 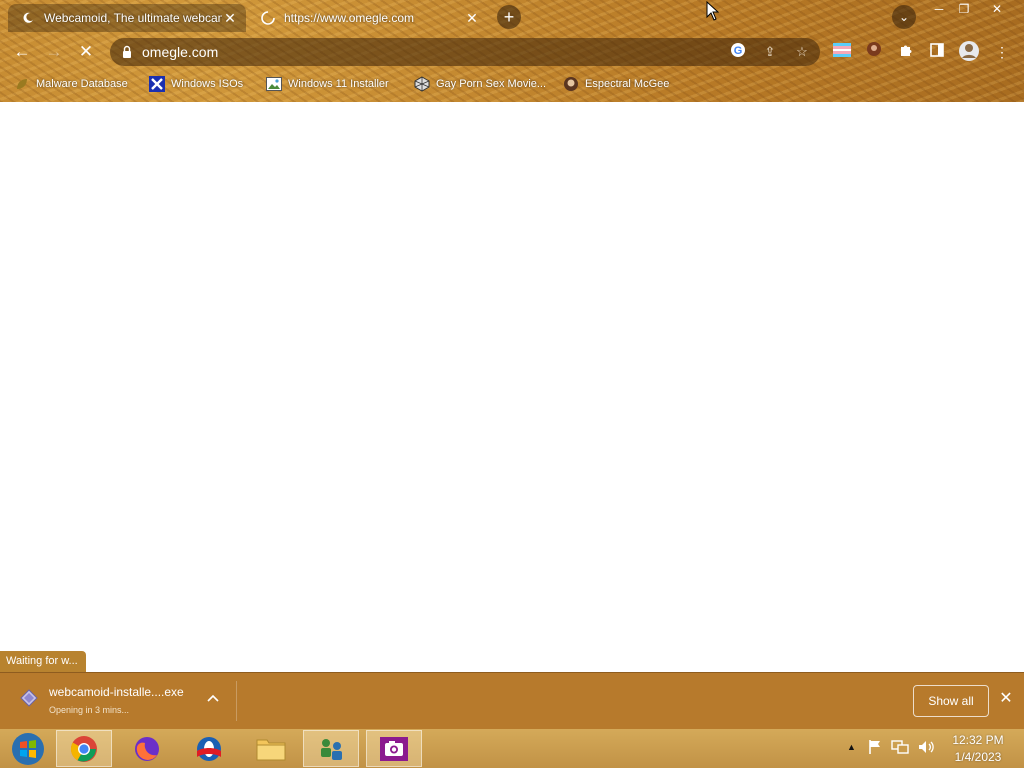 What do you see at coordinates (133, 18) in the screenshot?
I see `tab-title: Webcamoid, The ultimate webcam` at bounding box center [133, 18].